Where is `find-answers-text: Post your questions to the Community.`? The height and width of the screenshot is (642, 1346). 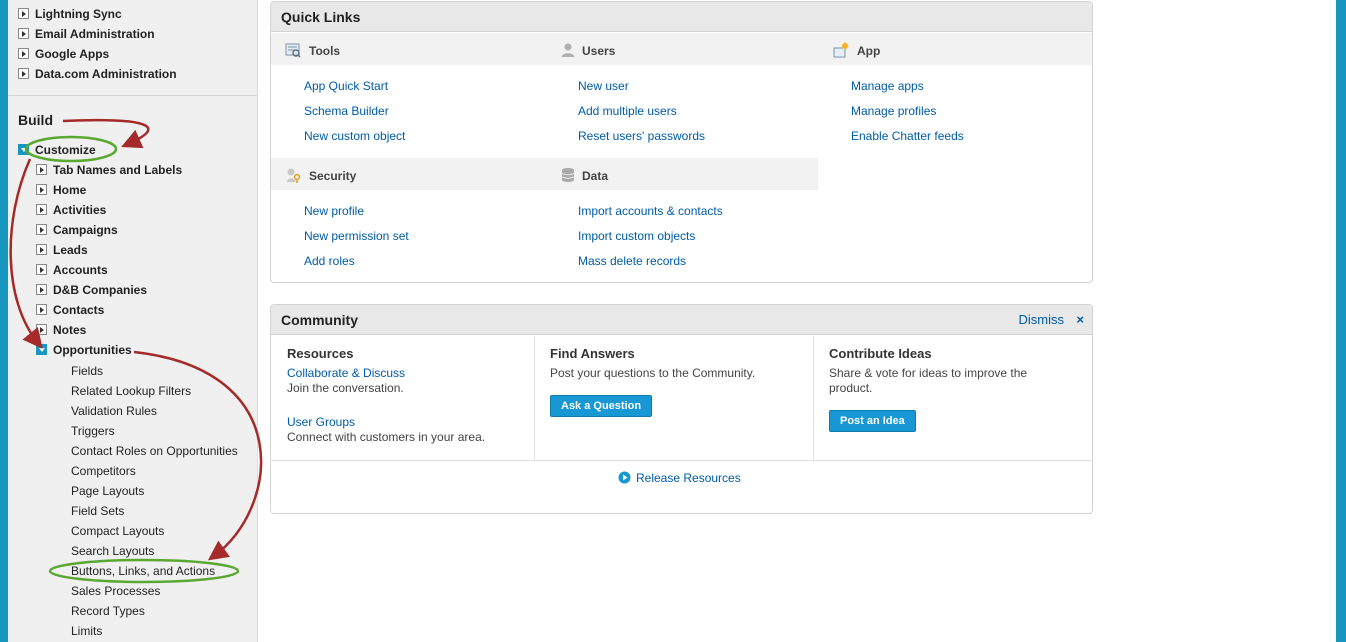 find-answers-text: Post your questions to the Community. is located at coordinates (653, 373).